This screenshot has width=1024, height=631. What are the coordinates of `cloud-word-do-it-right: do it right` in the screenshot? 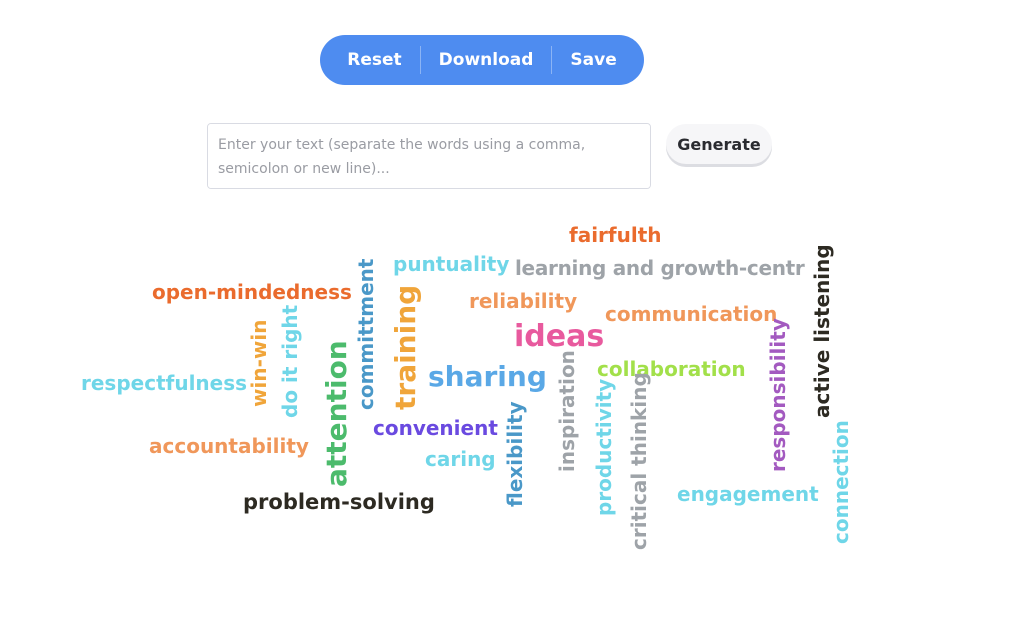 It's located at (290, 361).